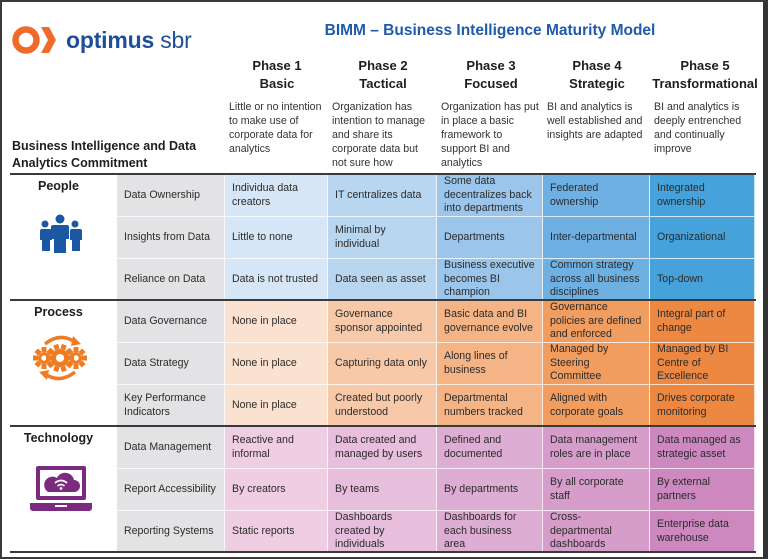  Describe the element at coordinates (382, 322) in the screenshot. I see `phase-cell: Governance sponsor appointed` at that location.